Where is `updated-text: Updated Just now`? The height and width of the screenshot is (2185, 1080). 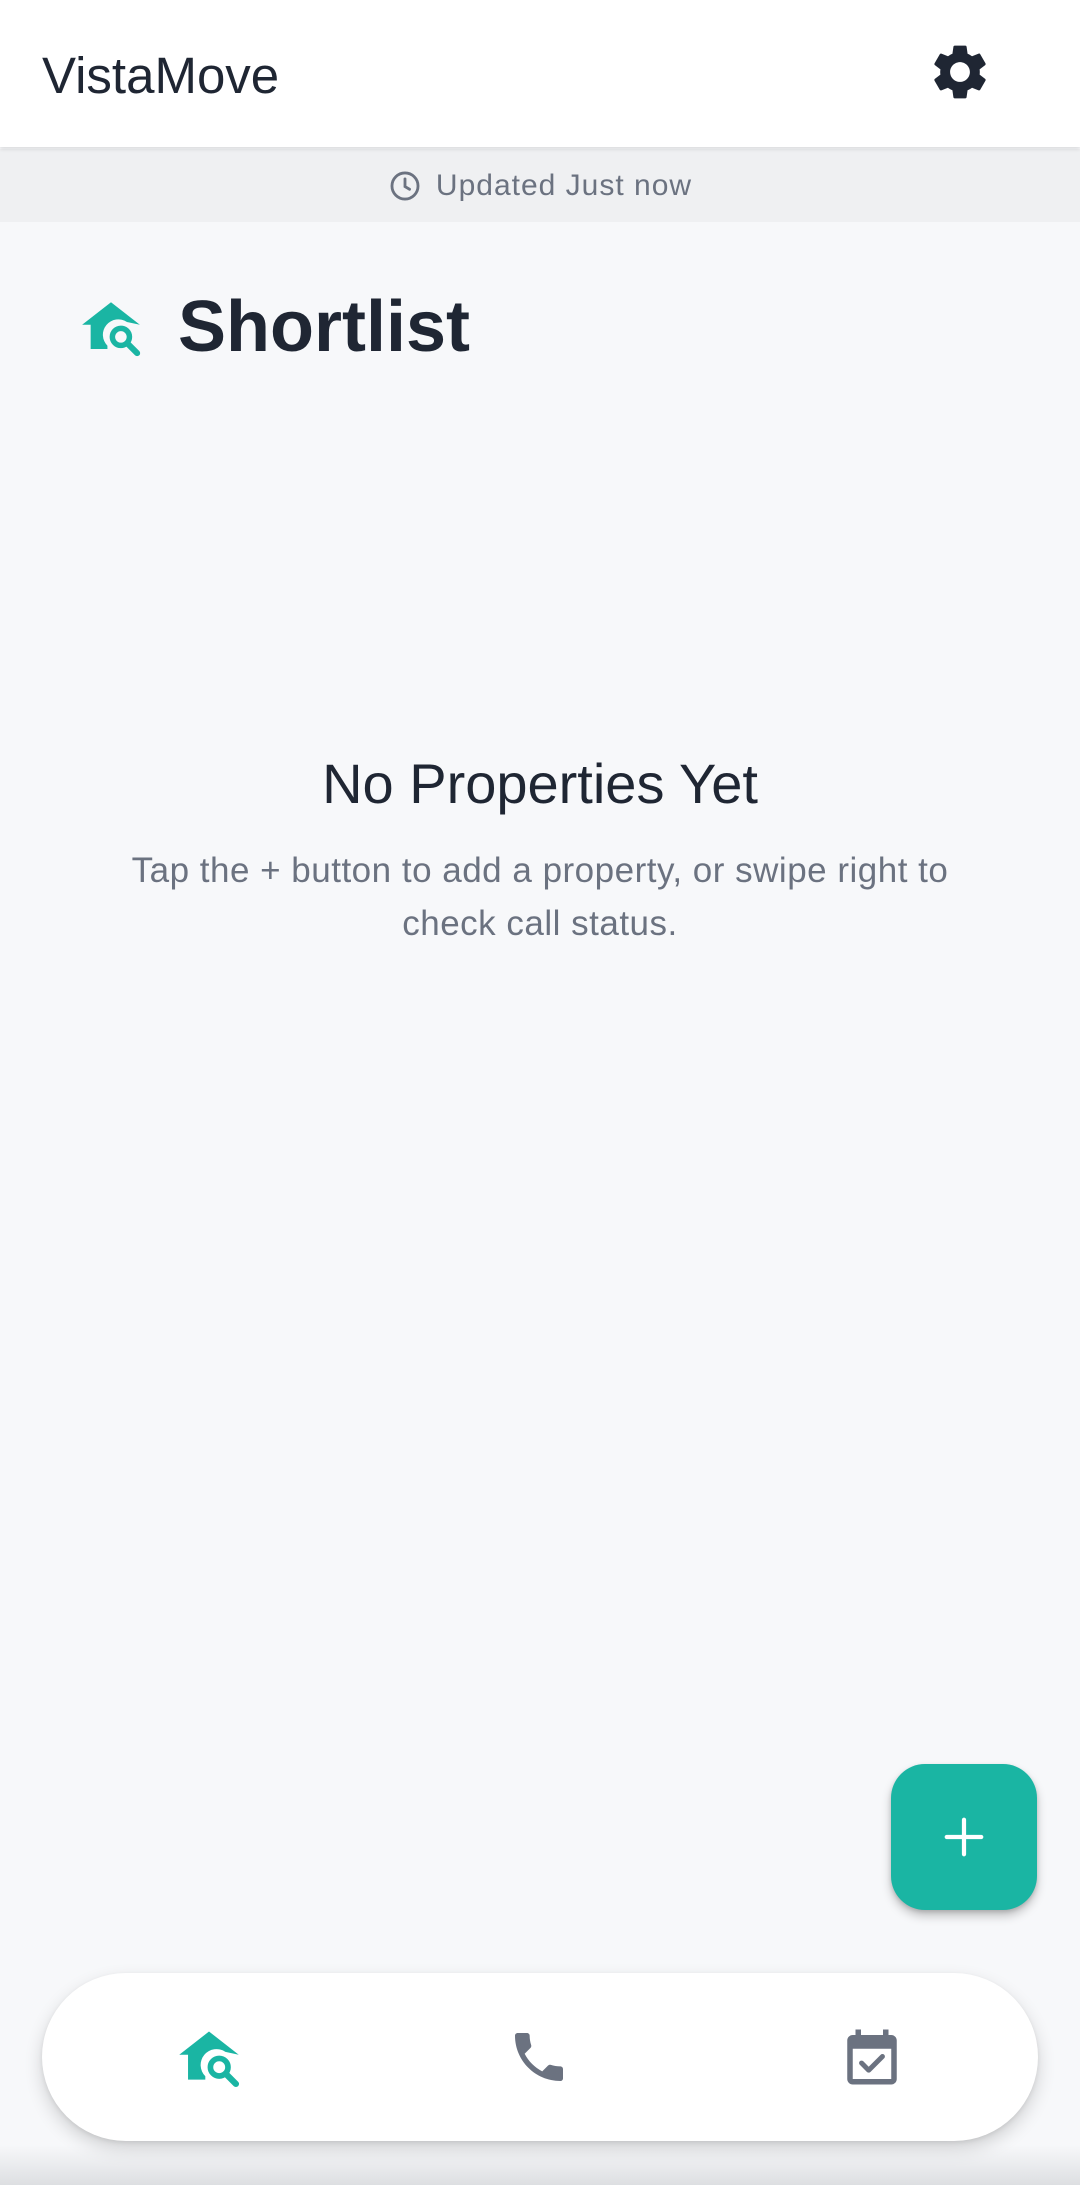 updated-text: Updated Just now is located at coordinates (564, 185).